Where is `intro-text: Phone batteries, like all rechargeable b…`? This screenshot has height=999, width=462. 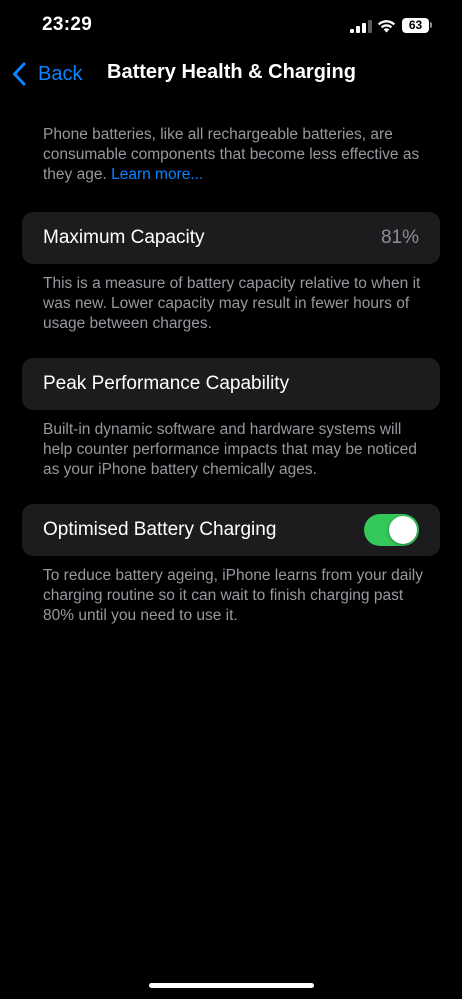
intro-text: Phone batteries, like all rechargeable b… is located at coordinates (238, 155).